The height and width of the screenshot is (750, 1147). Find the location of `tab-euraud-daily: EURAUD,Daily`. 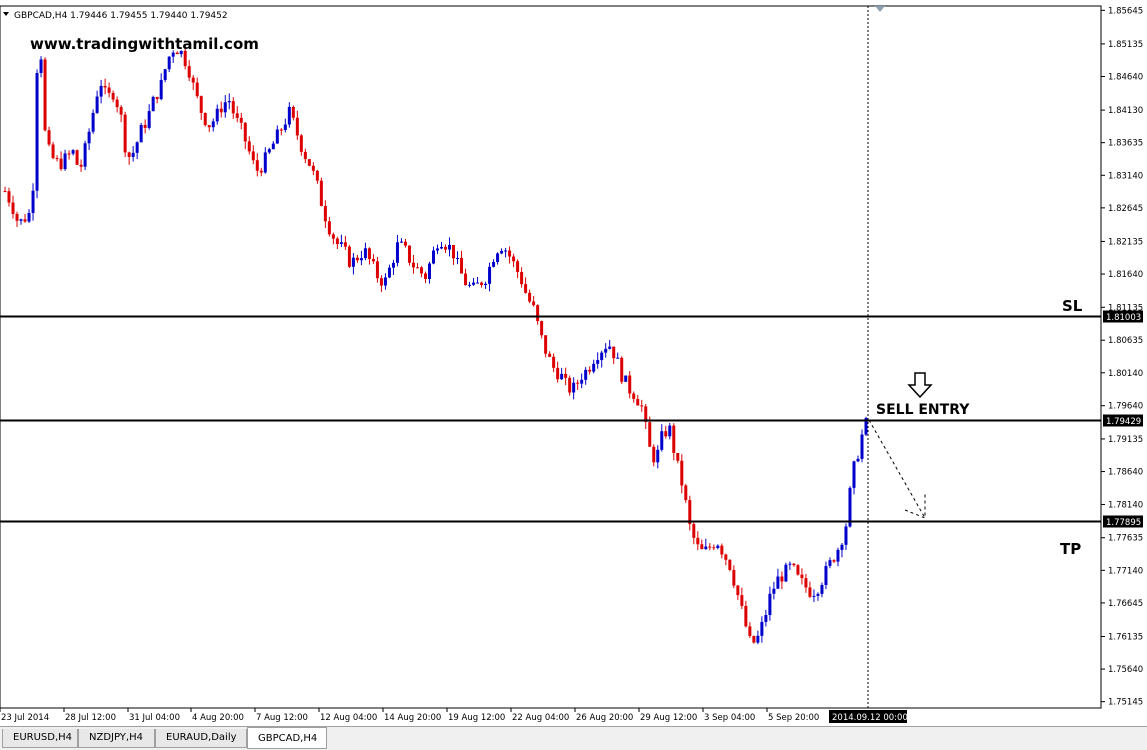

tab-euraud-daily: EURAUD,Daily is located at coordinates (201, 738).